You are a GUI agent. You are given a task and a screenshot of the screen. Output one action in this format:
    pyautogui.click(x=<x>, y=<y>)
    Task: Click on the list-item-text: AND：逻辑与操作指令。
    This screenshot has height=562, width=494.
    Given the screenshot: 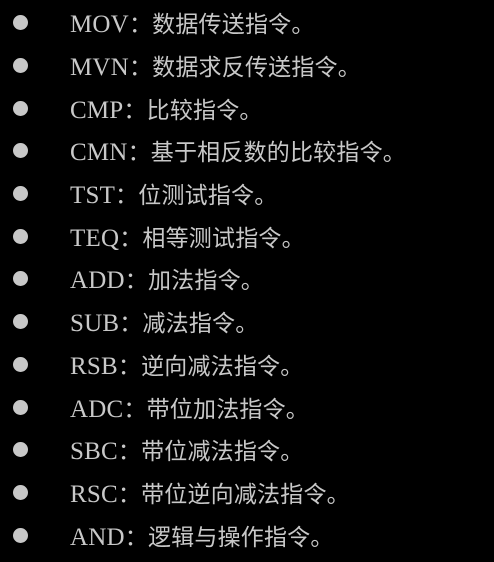 What is the action you would take?
    pyautogui.click(x=202, y=535)
    